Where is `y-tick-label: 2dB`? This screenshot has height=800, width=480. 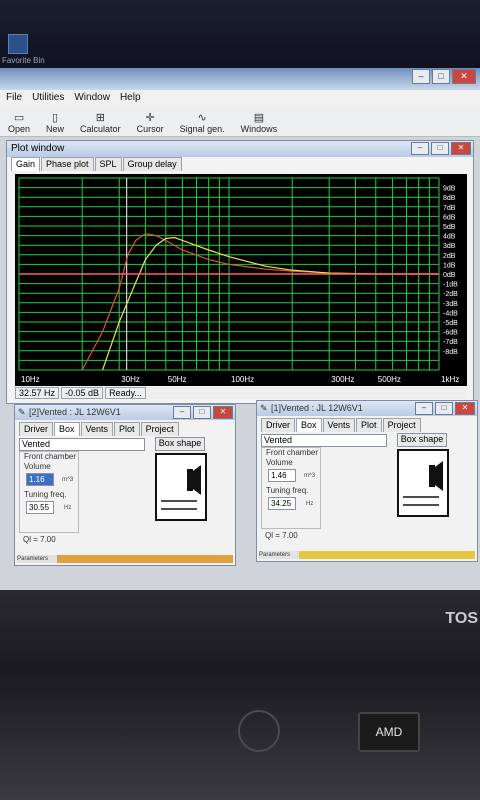 y-tick-label: 2dB is located at coordinates (449, 256).